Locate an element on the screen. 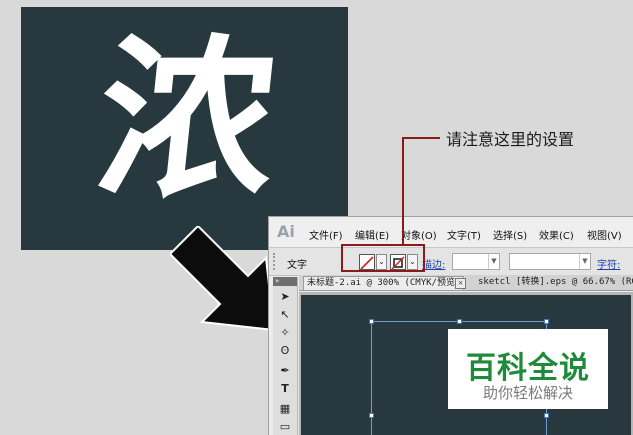  stroke-weight-input: ▼ is located at coordinates (476, 261).